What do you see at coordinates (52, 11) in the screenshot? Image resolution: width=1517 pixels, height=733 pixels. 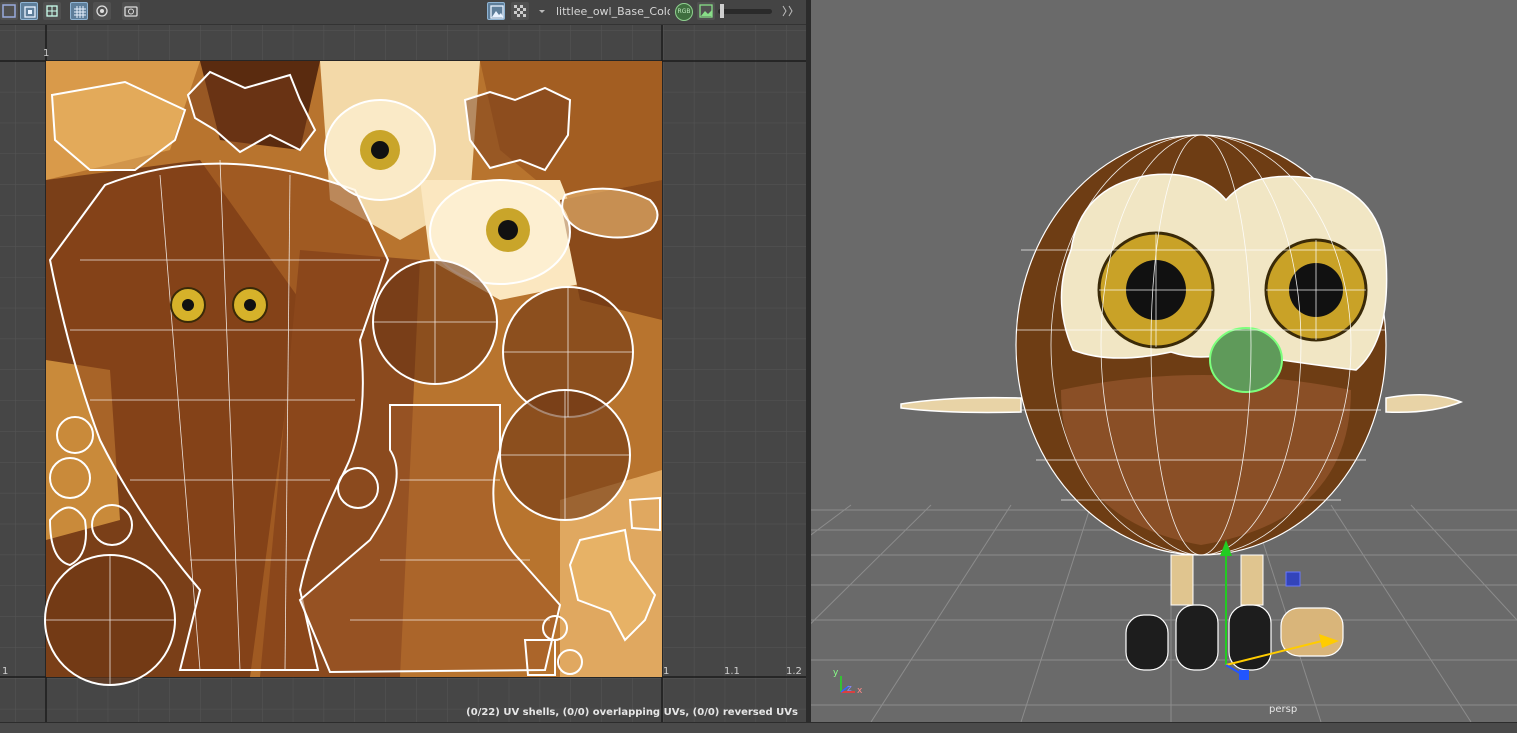 I see `checker-icon` at bounding box center [52, 11].